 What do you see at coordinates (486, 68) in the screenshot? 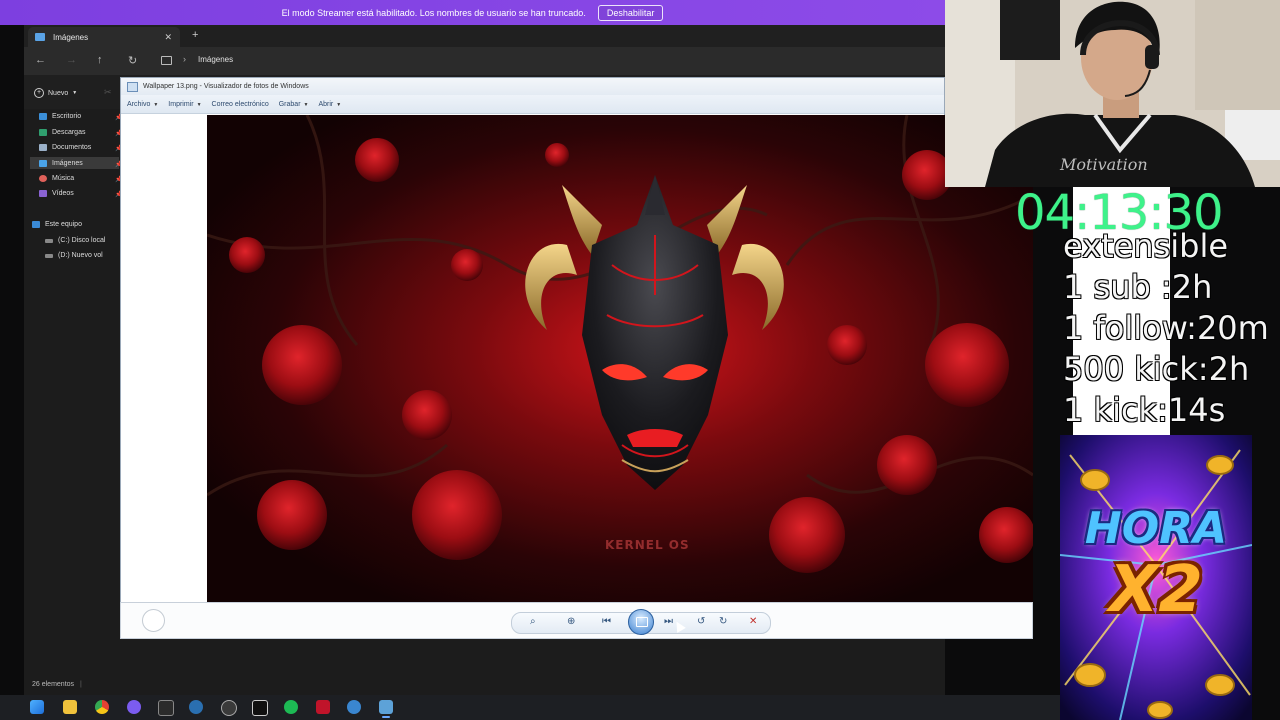
I see `explorer-navbar: ← → ↑ ↻ › Imágenes Be` at bounding box center [486, 68].